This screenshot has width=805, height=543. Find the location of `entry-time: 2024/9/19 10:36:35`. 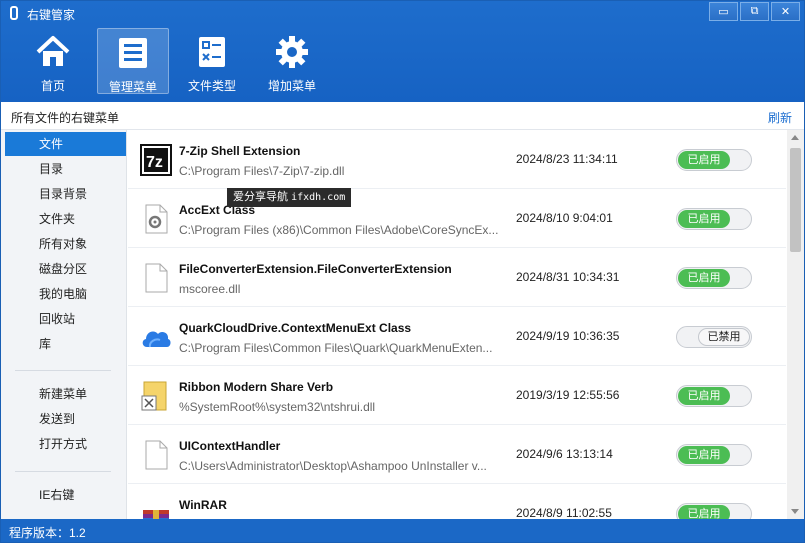

entry-time: 2024/9/19 10:36:35 is located at coordinates (568, 336).